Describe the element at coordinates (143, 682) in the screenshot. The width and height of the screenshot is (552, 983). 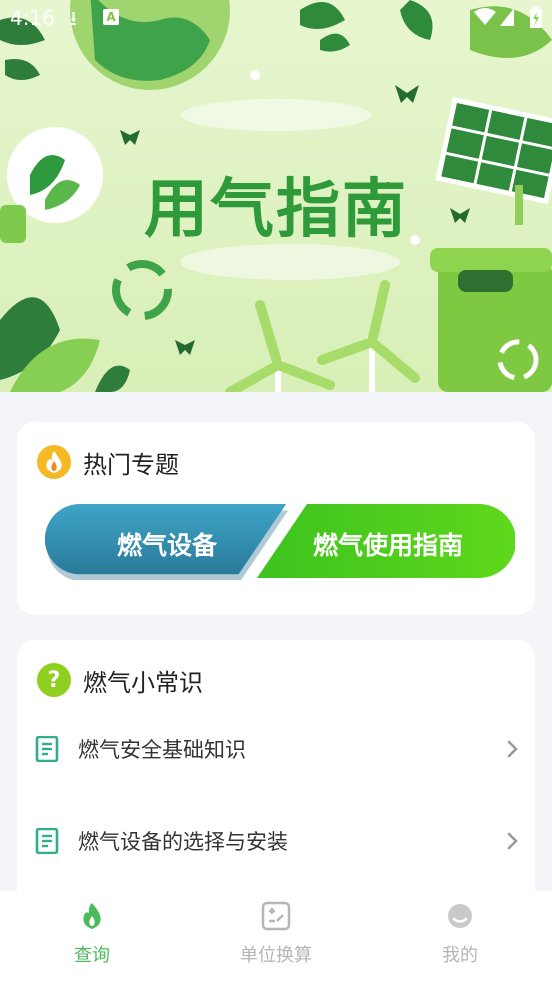
I see `gas-tips-title: 燃气小常识` at that location.